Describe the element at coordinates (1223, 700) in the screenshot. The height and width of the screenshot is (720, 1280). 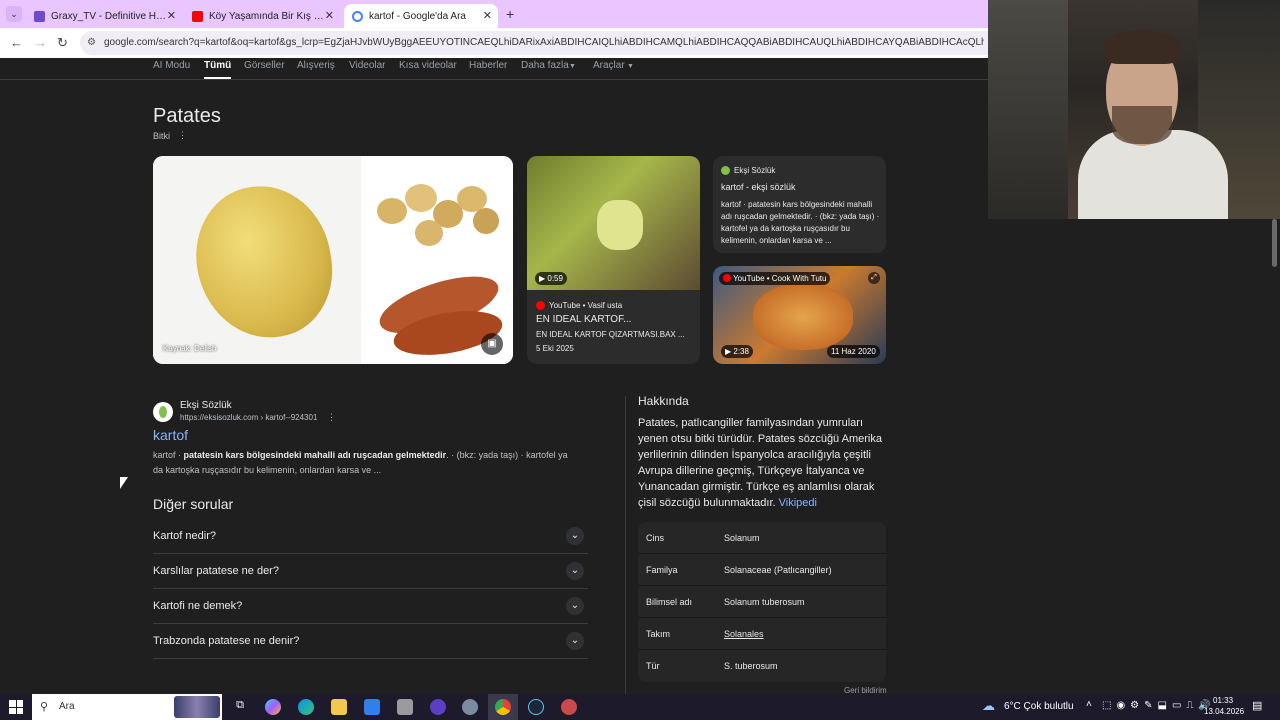
I see `clock-time: 01:33` at that location.